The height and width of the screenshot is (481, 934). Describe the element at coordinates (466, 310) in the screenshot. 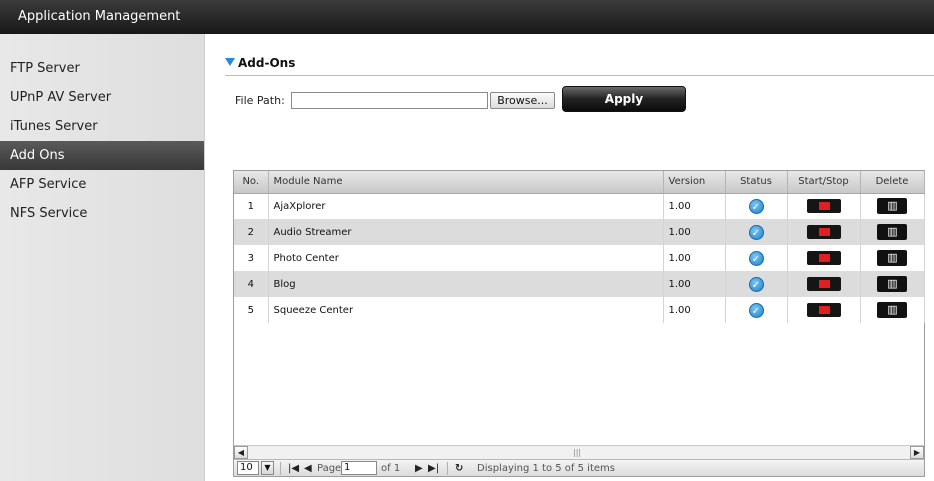

I see `module-name: Squeeze Center` at that location.